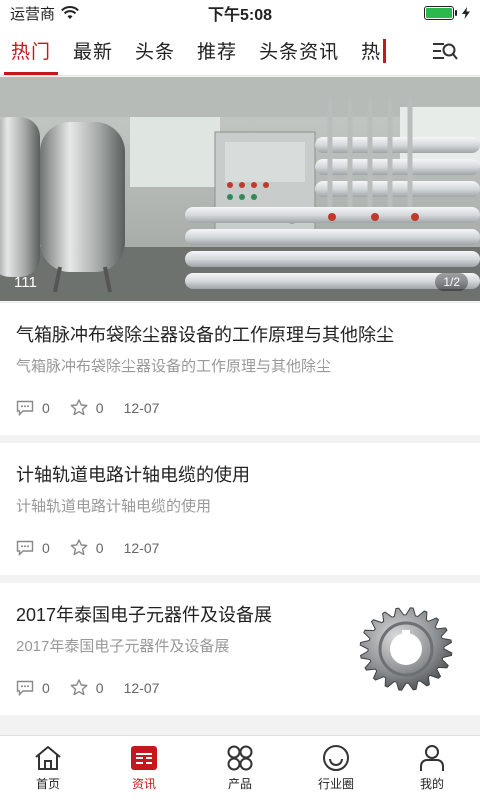  What do you see at coordinates (114, 506) in the screenshot?
I see `article-summary: 计轴轨道电路计轴电缆的使用` at bounding box center [114, 506].